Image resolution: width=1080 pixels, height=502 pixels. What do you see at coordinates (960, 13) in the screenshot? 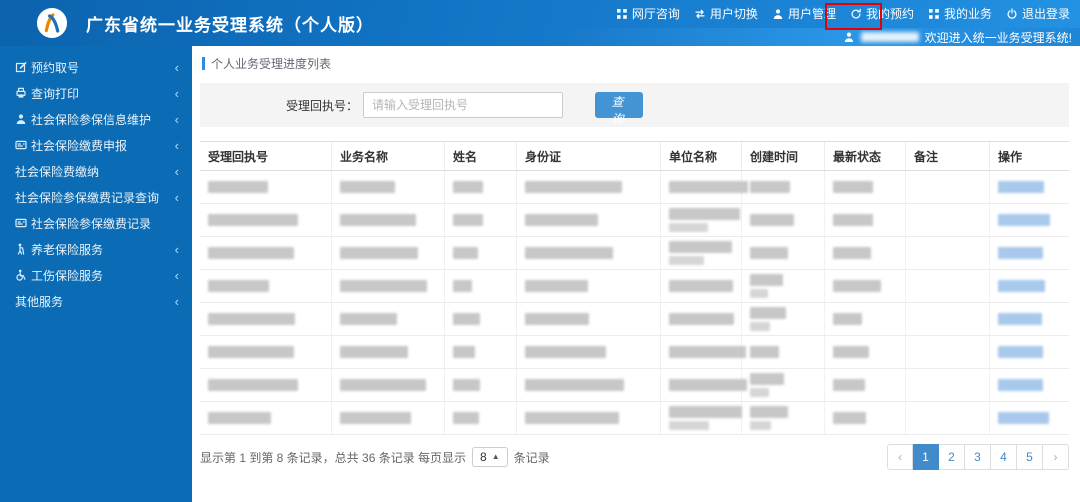
I see `nav-item-5: 我的业务` at bounding box center [960, 13].